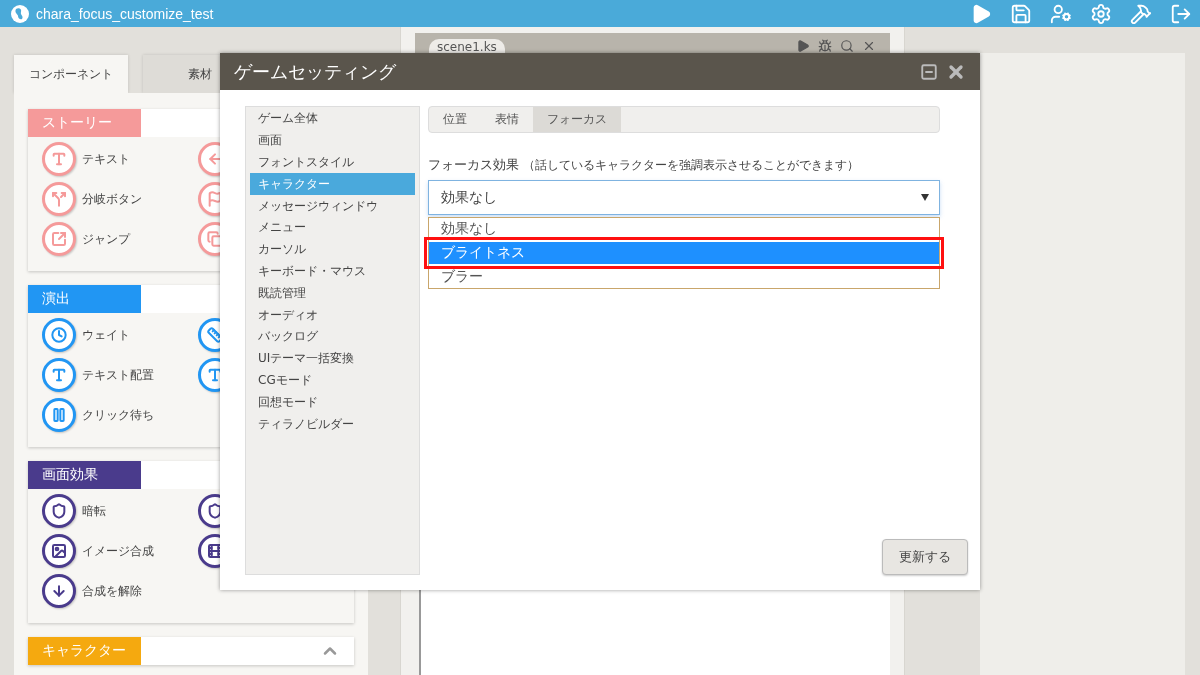 The width and height of the screenshot is (1200, 675). What do you see at coordinates (332, 228) in the screenshot?
I see `menu-item: メニュー` at bounding box center [332, 228].